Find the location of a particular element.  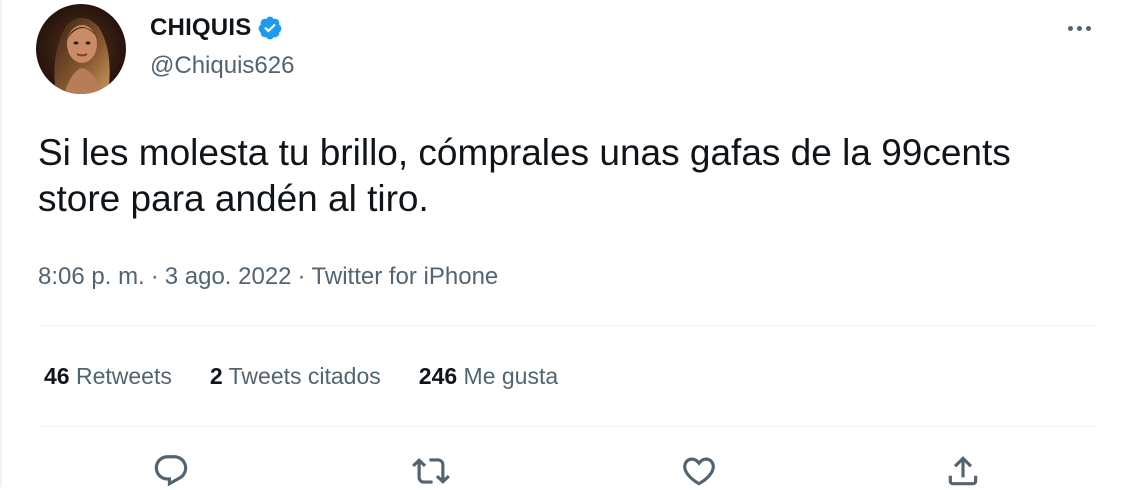

retweets-count: 46 is located at coordinates (57, 376).